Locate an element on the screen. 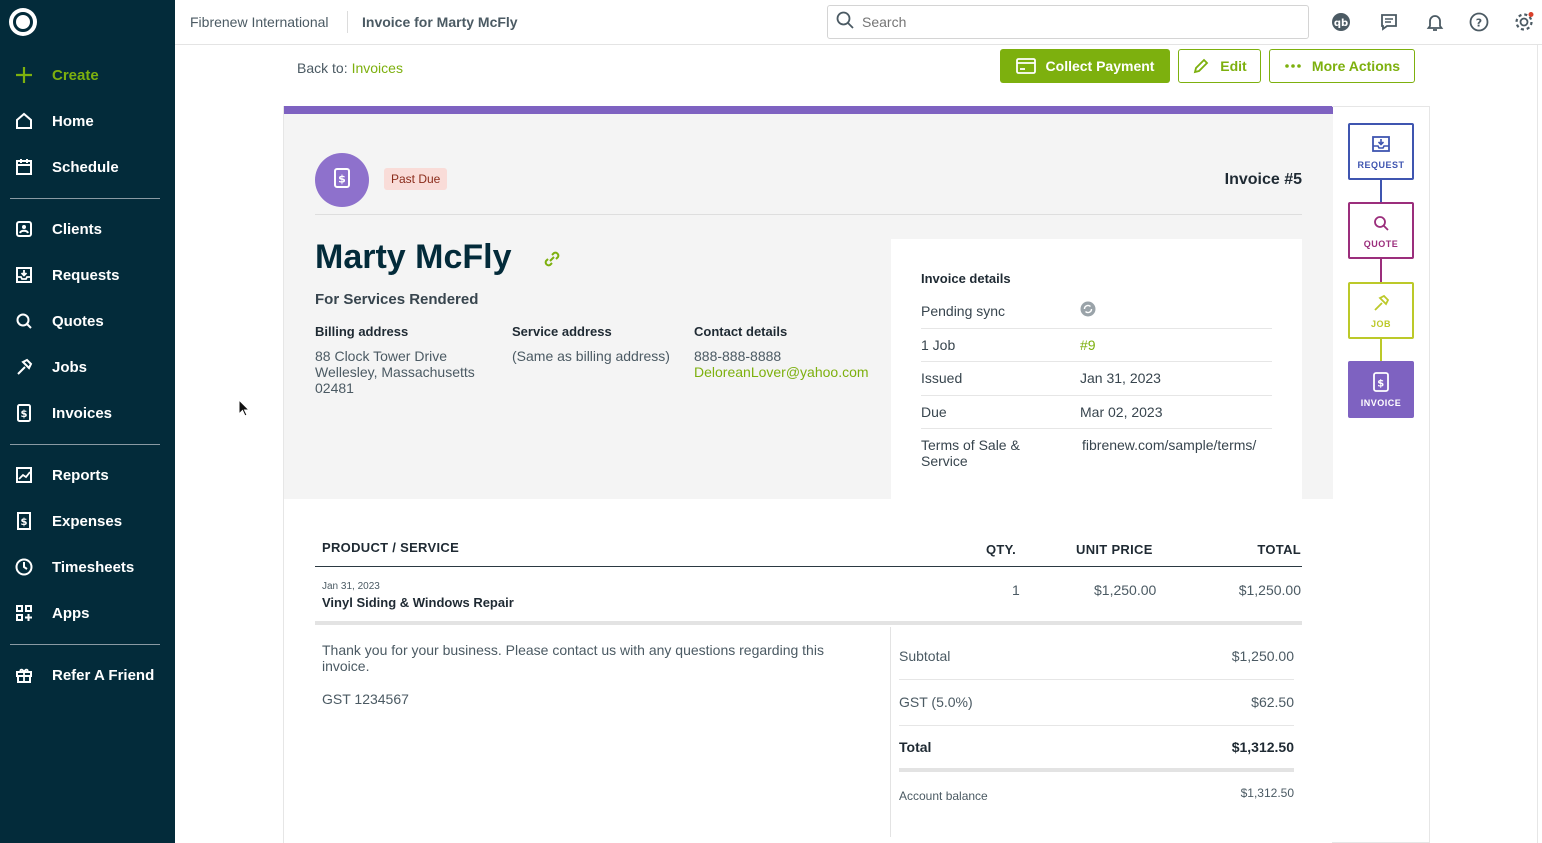 The width and height of the screenshot is (1542, 843). total-value: $1,312.50 is located at coordinates (1262, 747).